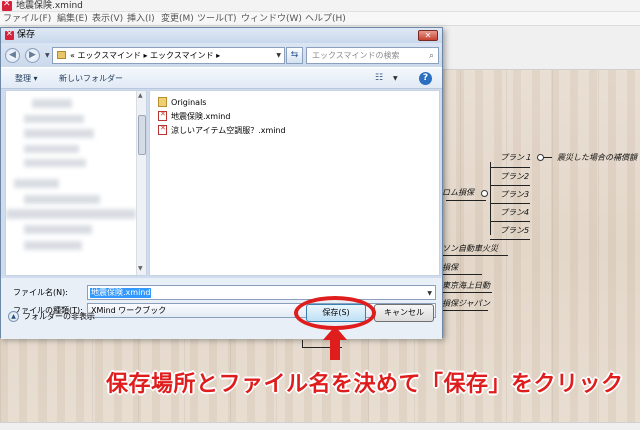 The width and height of the screenshot is (640, 430). I want to click on search-placeholder: エックスマインドの検索, so click(356, 55).